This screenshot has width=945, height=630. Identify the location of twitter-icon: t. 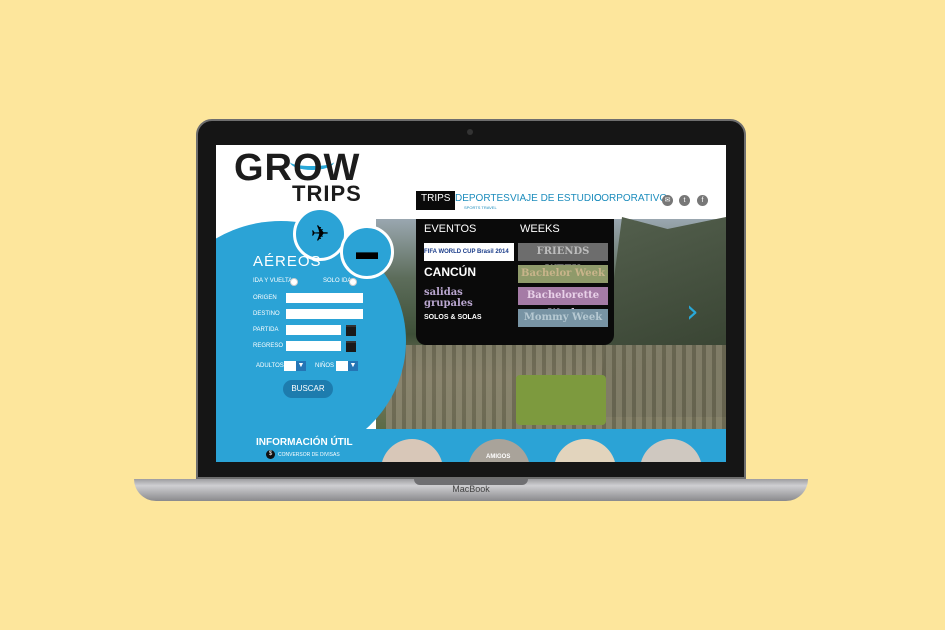
(684, 200).